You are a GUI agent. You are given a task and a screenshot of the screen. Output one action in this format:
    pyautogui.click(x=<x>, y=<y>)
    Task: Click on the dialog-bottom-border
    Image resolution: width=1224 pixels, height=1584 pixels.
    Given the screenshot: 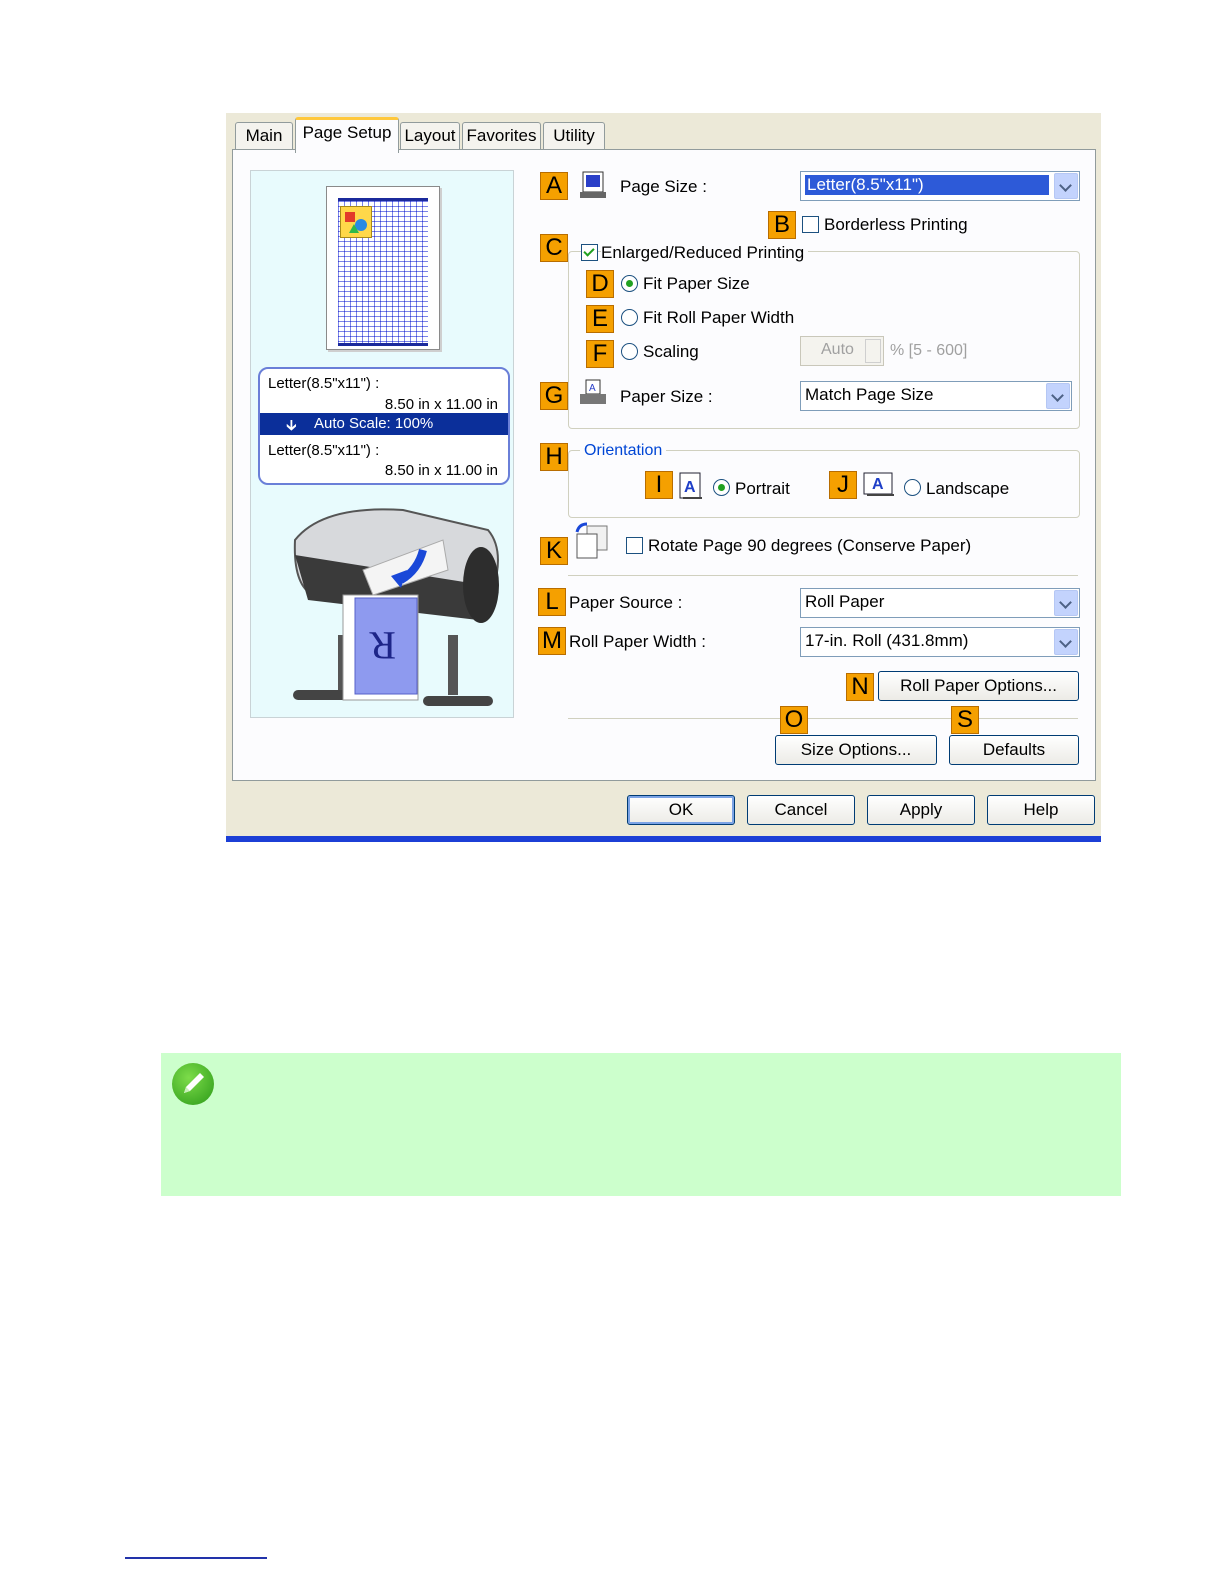 What is the action you would take?
    pyautogui.click(x=663, y=839)
    